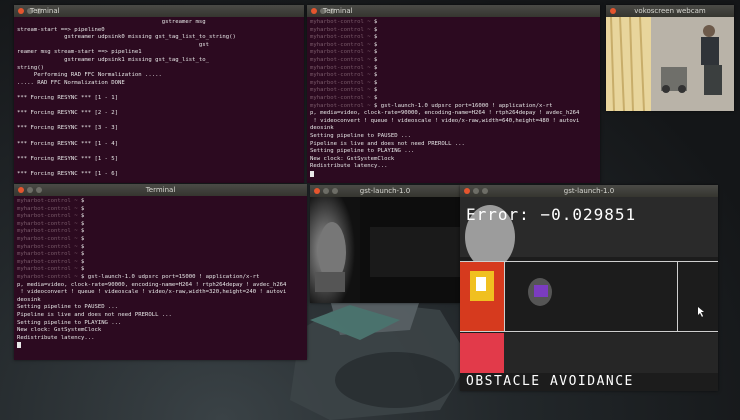 The image size is (740, 420). What do you see at coordinates (589, 191) in the screenshot?
I see `gst-large-titlebar: gst-launch-1.0` at bounding box center [589, 191].